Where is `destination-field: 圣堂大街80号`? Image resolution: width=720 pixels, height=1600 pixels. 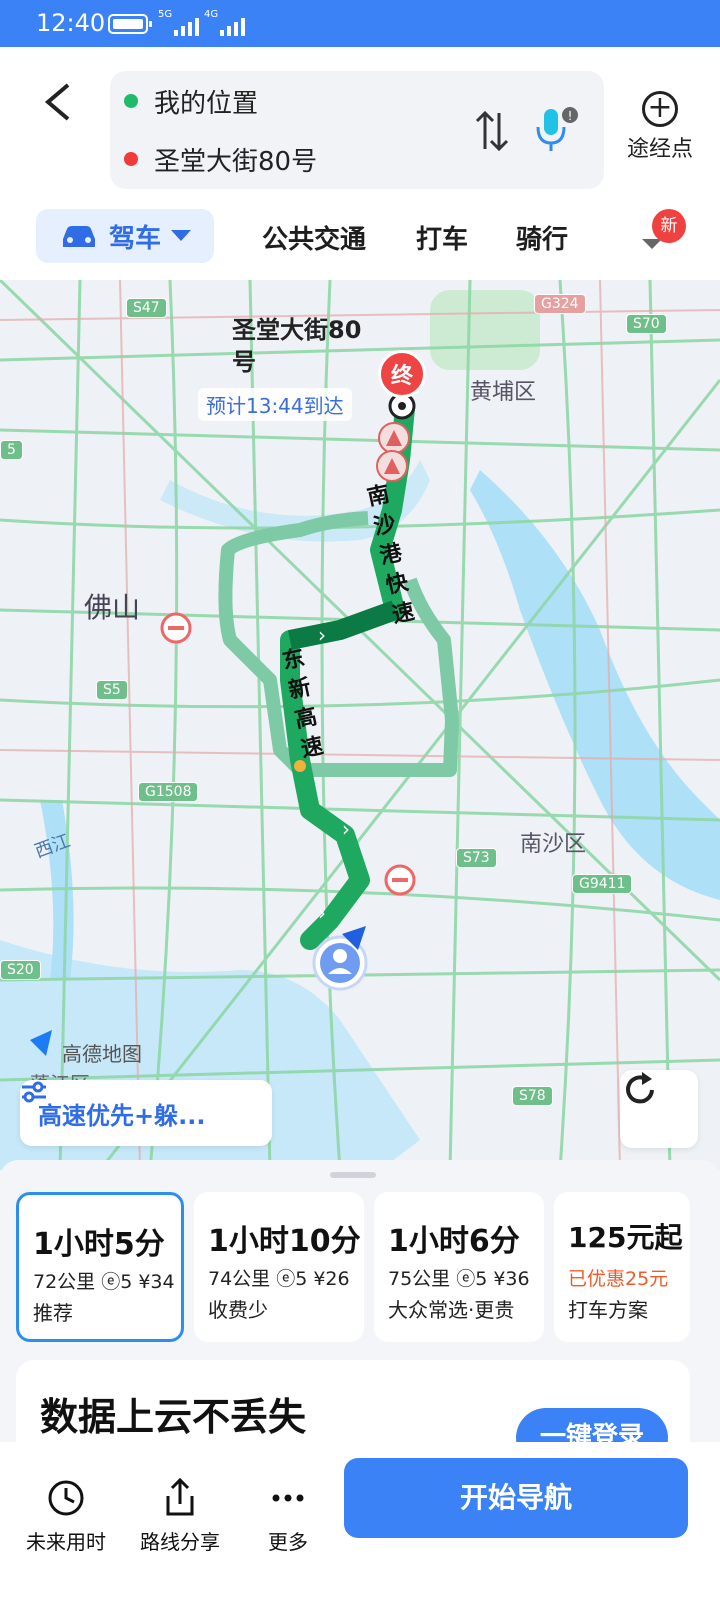
destination-field: 圣堂大街80号 is located at coordinates (220, 159).